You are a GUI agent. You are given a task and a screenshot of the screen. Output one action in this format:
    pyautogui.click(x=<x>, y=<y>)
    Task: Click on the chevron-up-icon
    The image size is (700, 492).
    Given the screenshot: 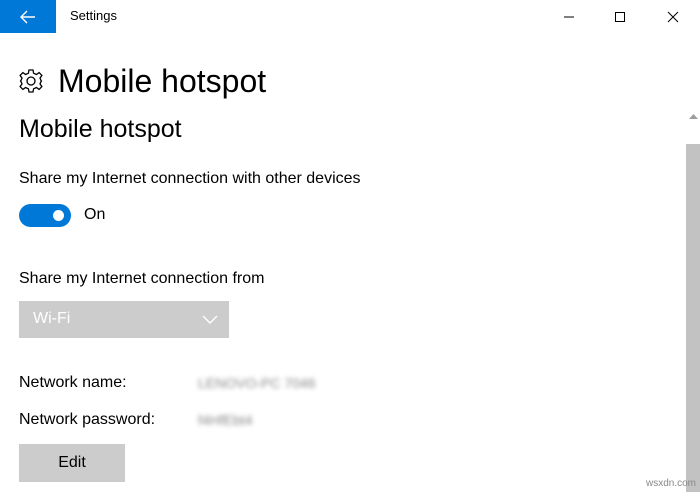 What is the action you would take?
    pyautogui.click(x=693, y=116)
    